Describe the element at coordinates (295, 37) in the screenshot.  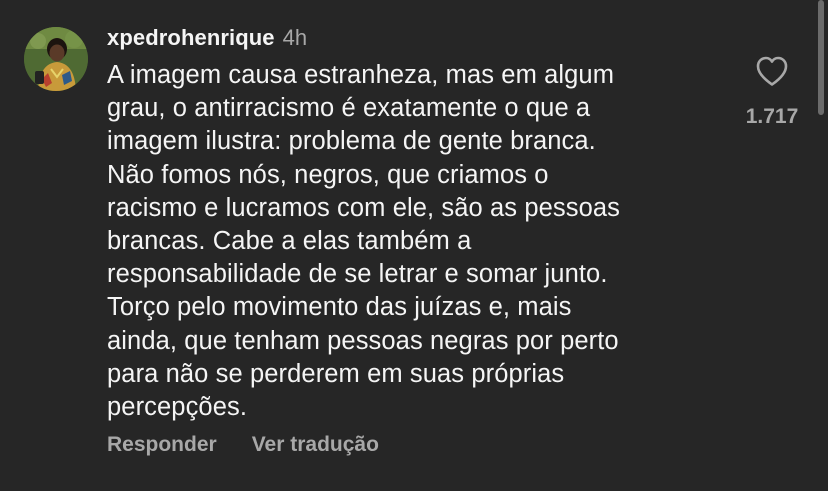
I see `timestamp: 4h` at that location.